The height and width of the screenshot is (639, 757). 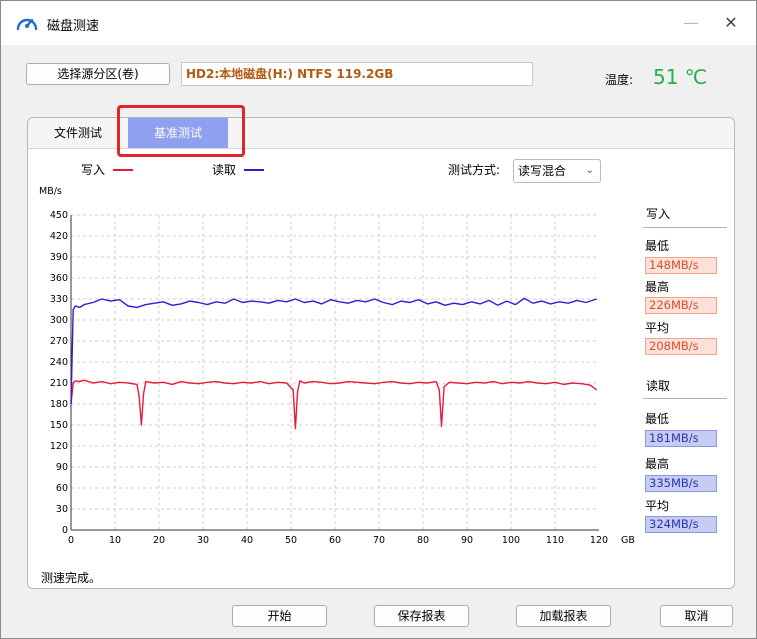 What do you see at coordinates (423, 540) in the screenshot?
I see `x-tick-label: 80` at bounding box center [423, 540].